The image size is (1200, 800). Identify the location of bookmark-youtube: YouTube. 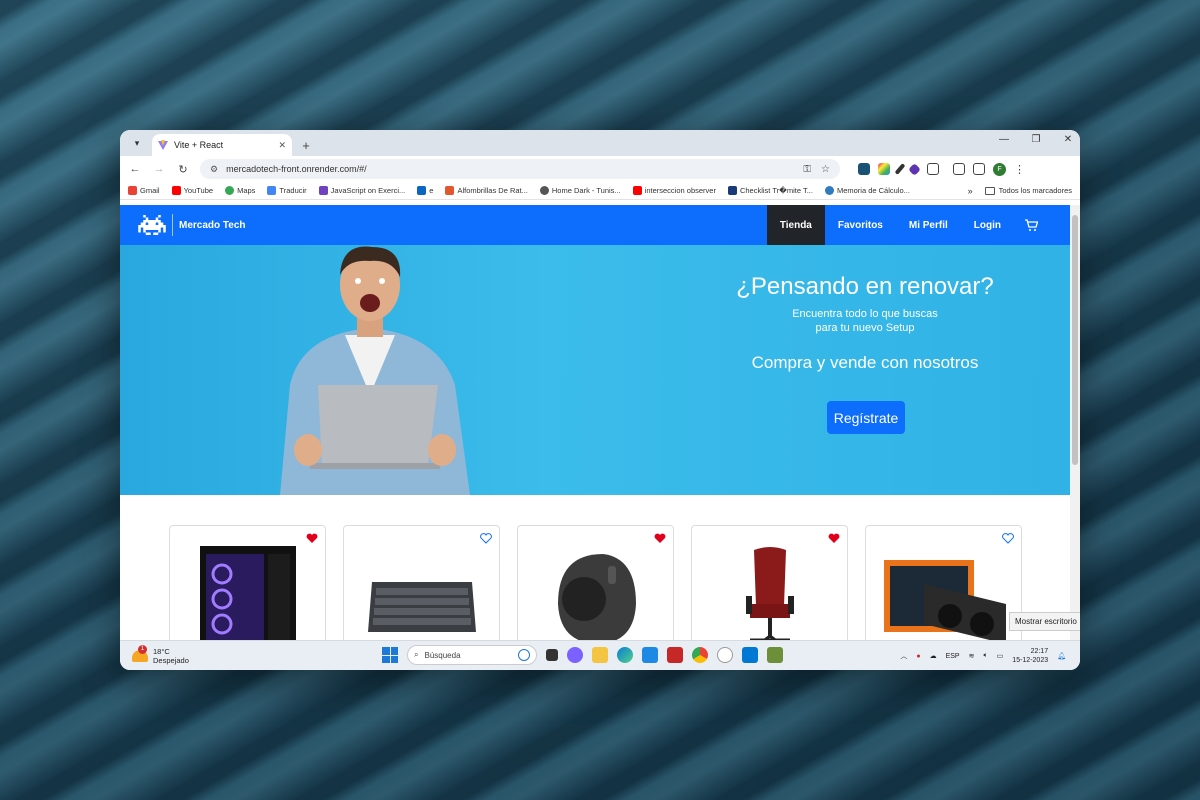
(192, 190).